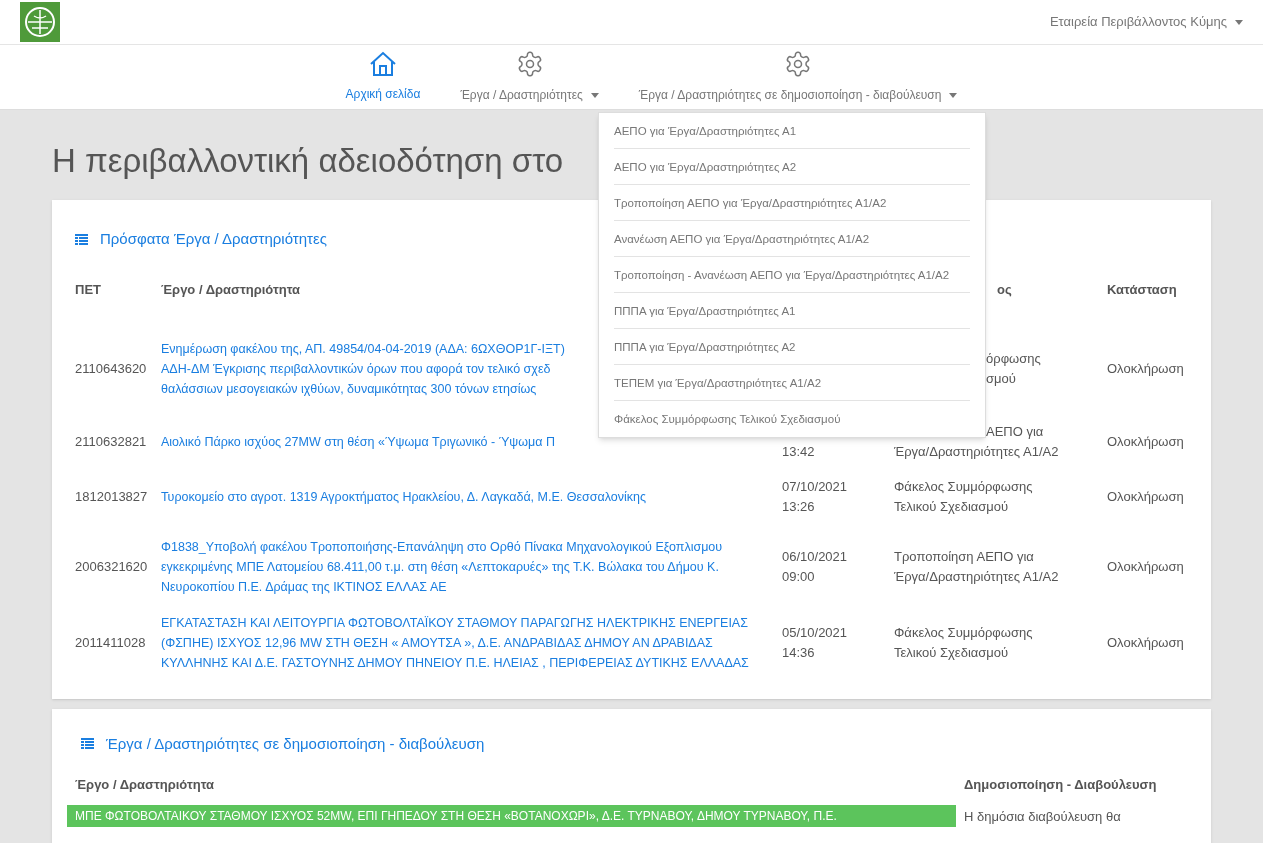  What do you see at coordinates (465, 566) in the screenshot?
I see `project-link: Φ1838_Υποβολή φακέλου Τροποποιήσης-Επανάληψη στο Ορθό Πίνακα Μηχανολογικού Εξοπλισμου εγκεκριμένης ΜΠΕ Λατομείου 68.411,00 τ.μ. στη θέση «Λεπτοκαρυές» της Τ.Κ. Βώλακα του Δήμου Κ. Νευροκοπίου Π.Ε. Δράμας της ΙΚΤΙΝΟΣ ΕΛΛΑΣ ΑΕ` at bounding box center [465, 566].